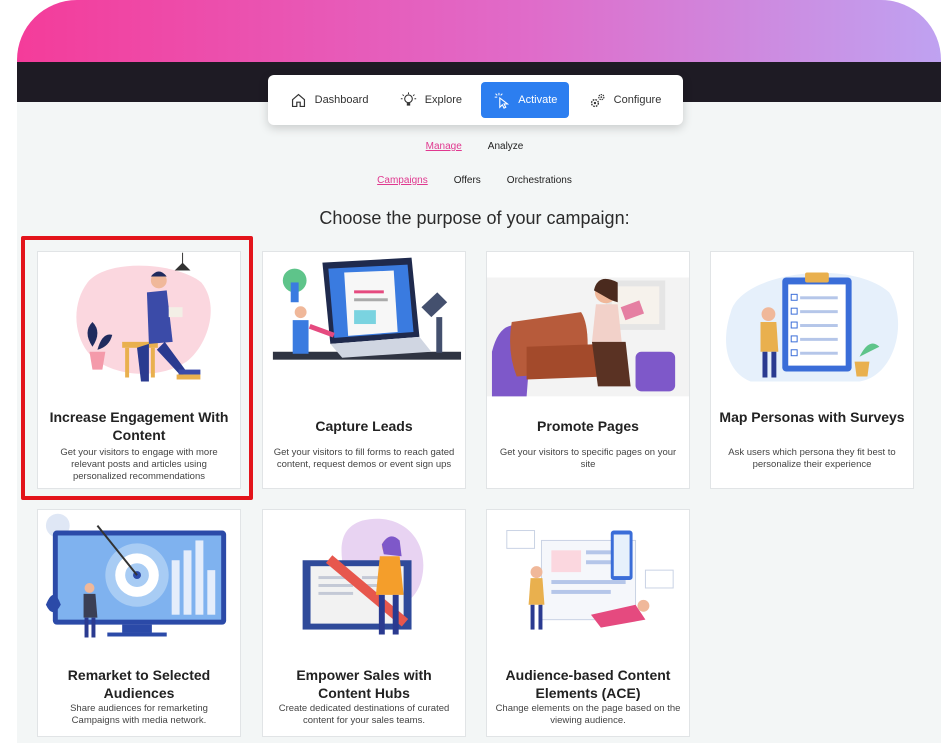 The height and width of the screenshot is (743, 949). I want to click on sofa-reader-illustration, so click(588, 337).